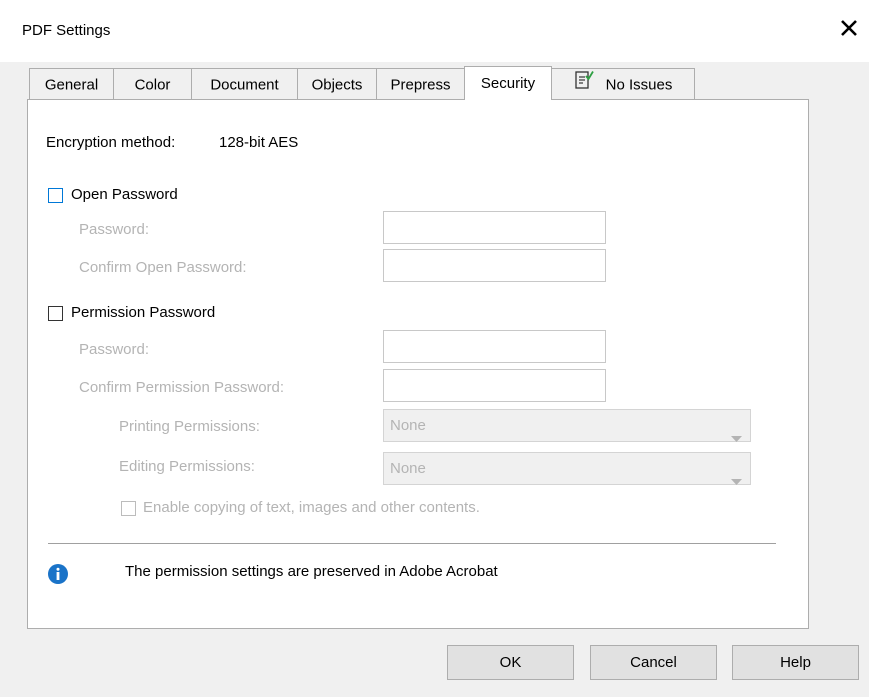 This screenshot has height=697, width=869. Describe the element at coordinates (143, 312) in the screenshot. I see `permission-password-label: Permission Password` at that location.